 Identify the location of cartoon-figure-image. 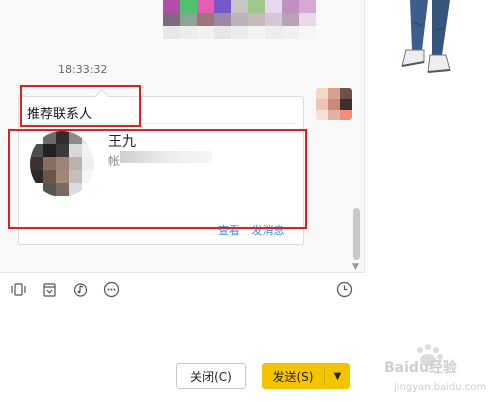
(426, 36).